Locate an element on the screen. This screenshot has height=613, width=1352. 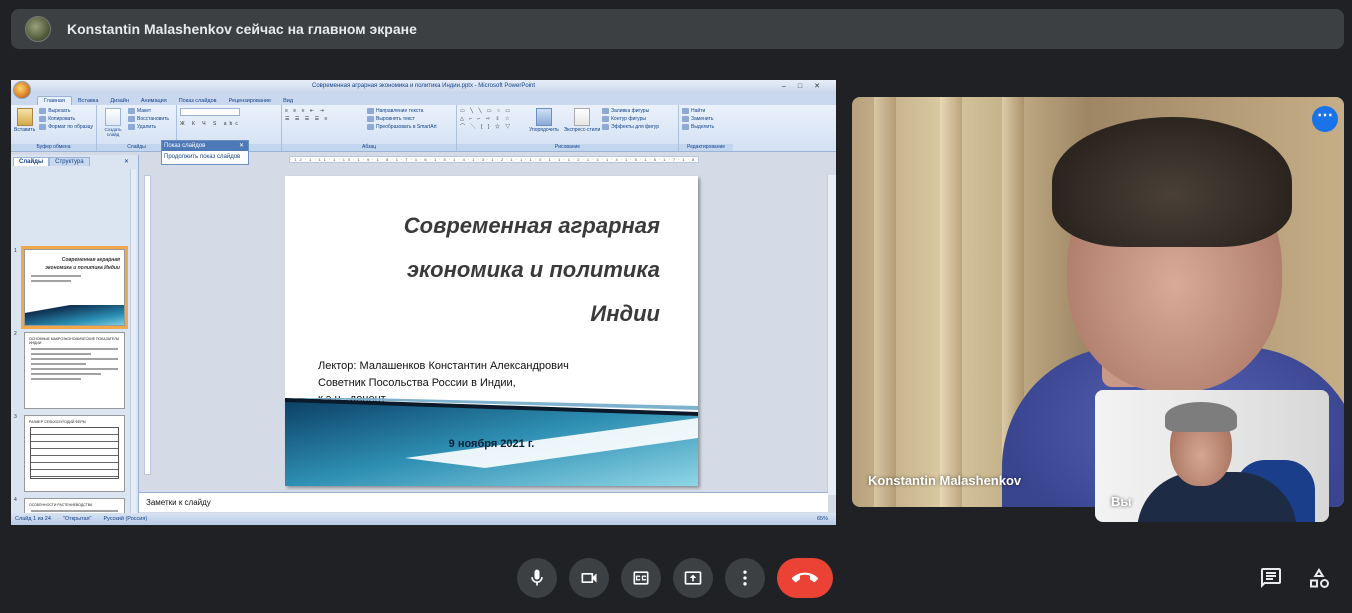
select-button: Выделить is located at coordinates (706, 127).